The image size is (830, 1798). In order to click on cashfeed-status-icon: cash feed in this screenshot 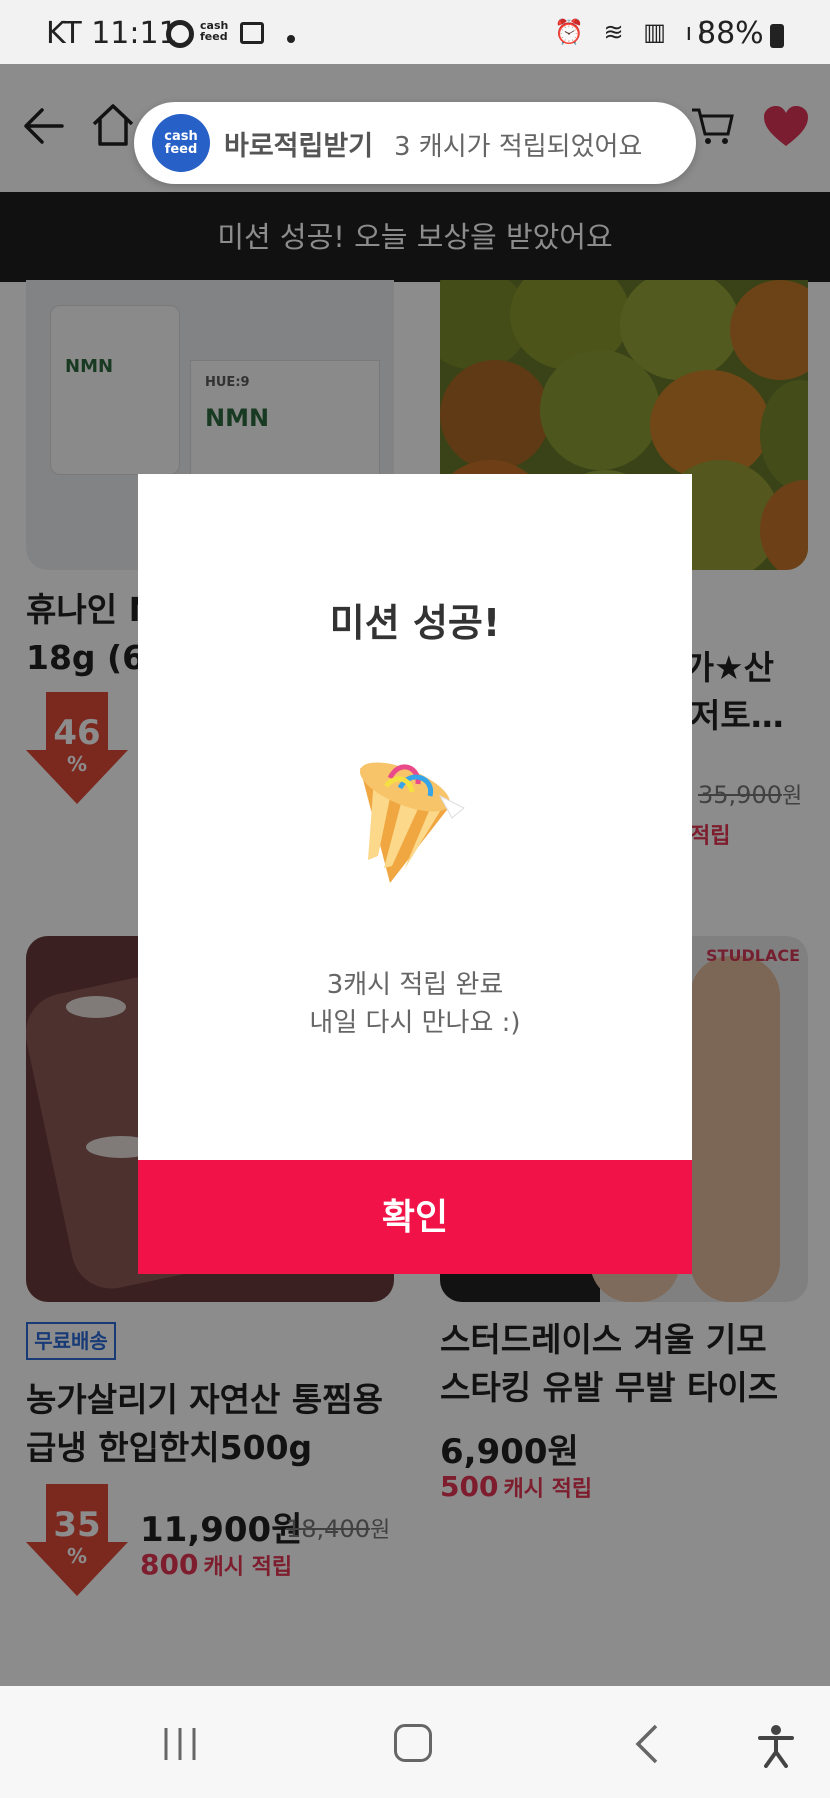, I will do `click(214, 31)`.